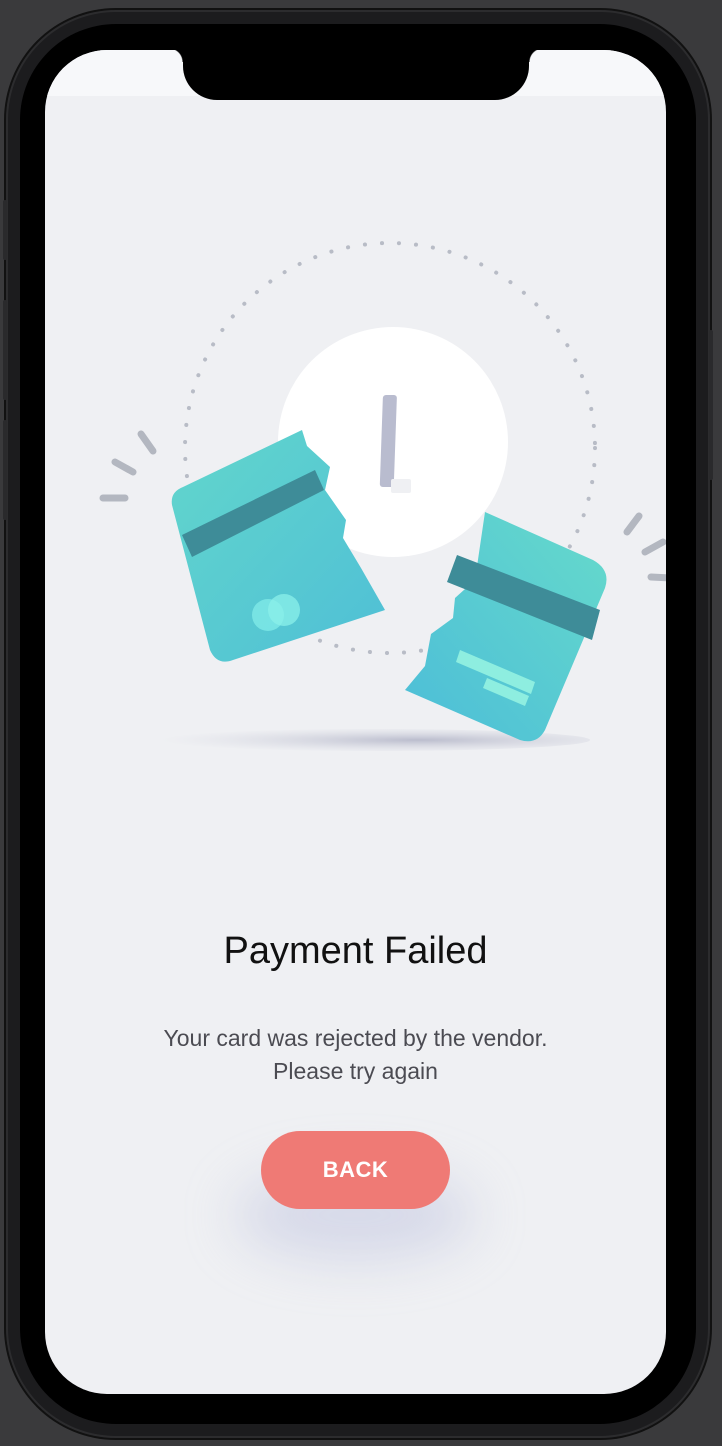  What do you see at coordinates (128, 466) in the screenshot?
I see `motion-marks-left` at bounding box center [128, 466].